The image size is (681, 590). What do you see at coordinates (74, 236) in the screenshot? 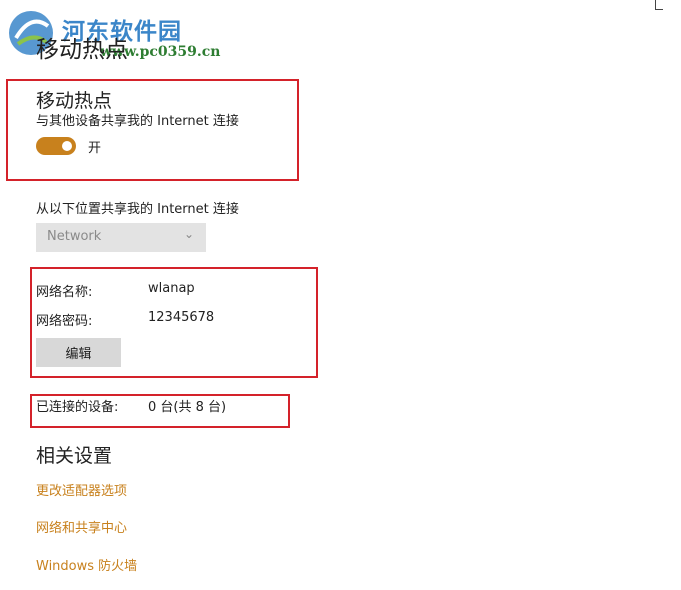
I see `share-from-selected-value: Network` at bounding box center [74, 236].